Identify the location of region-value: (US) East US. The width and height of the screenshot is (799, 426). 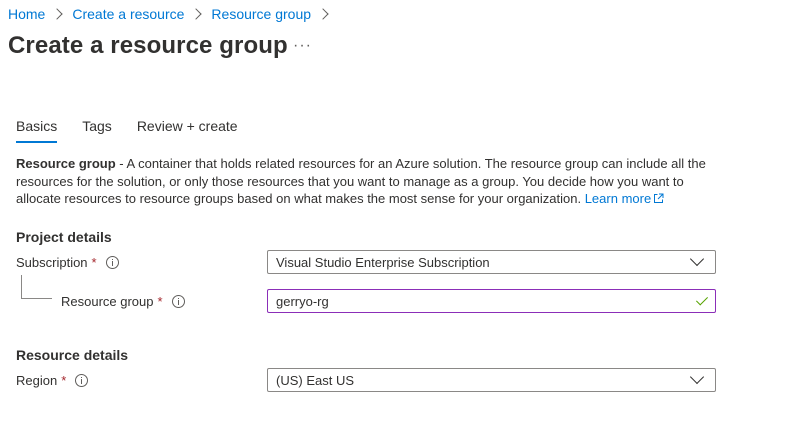
(315, 380).